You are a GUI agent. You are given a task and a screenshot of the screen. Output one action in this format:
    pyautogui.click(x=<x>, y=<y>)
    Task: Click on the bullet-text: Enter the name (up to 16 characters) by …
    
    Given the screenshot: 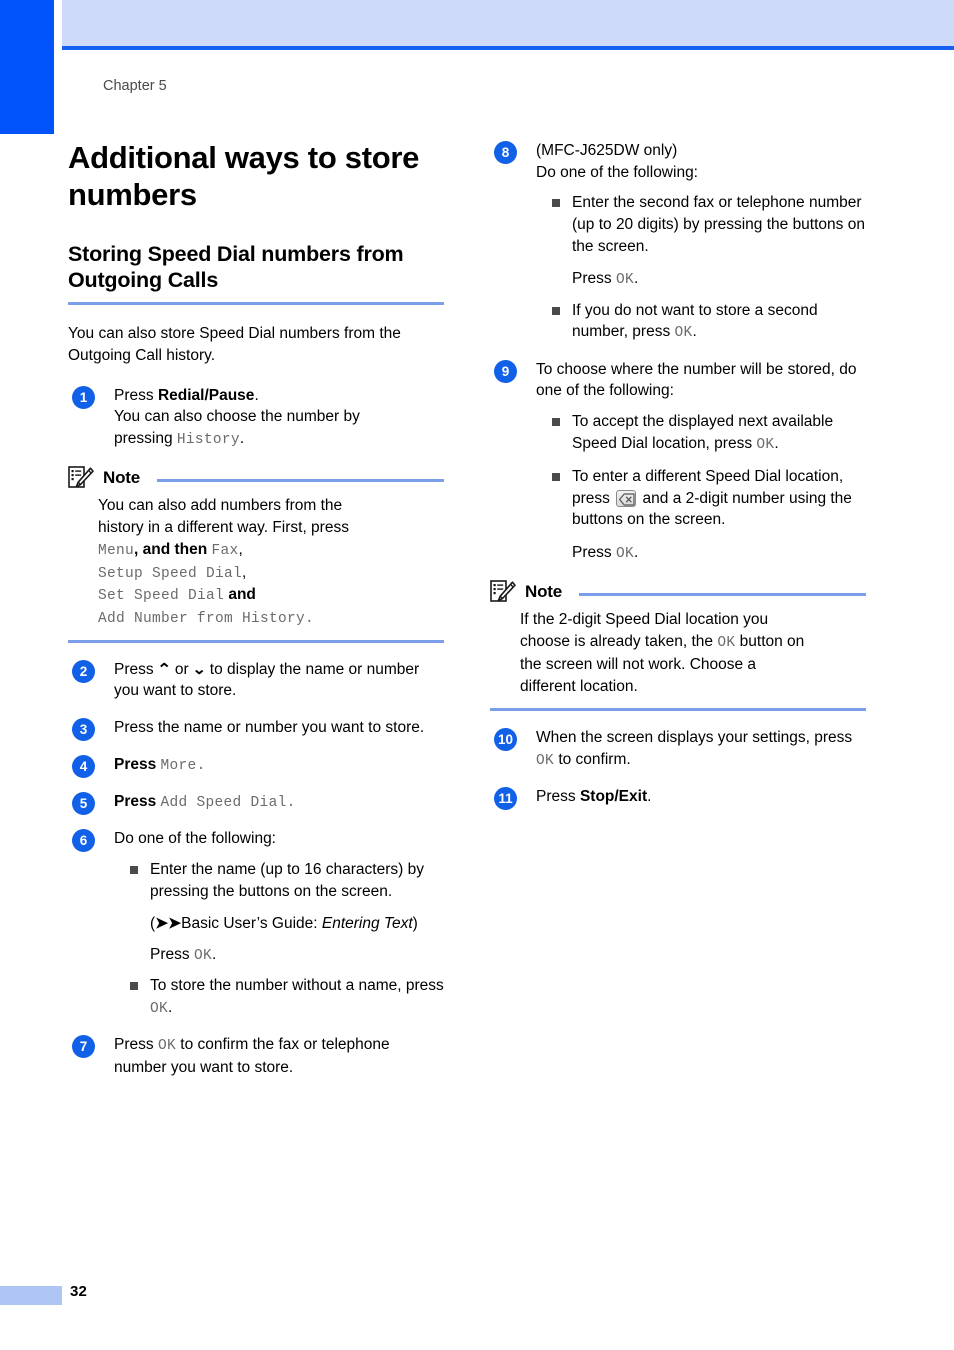 What is the action you would take?
    pyautogui.click(x=287, y=880)
    